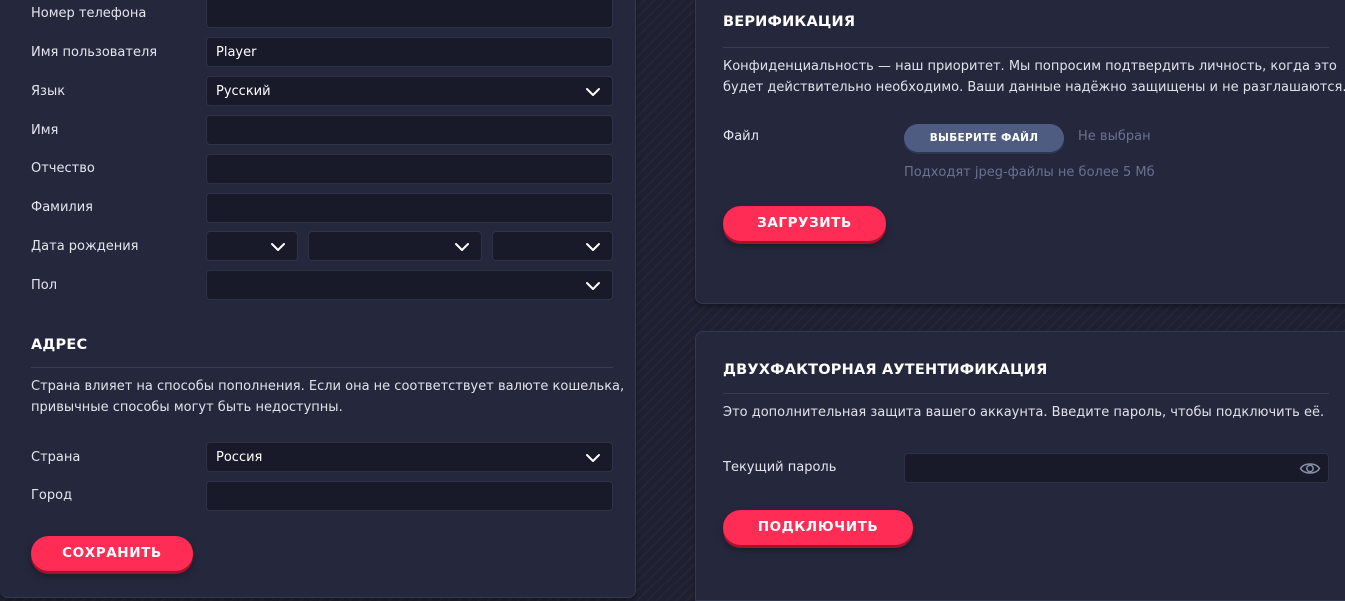 This screenshot has width=1345, height=601. Describe the element at coordinates (395, 246) in the screenshot. I see `birth-month-select` at that location.